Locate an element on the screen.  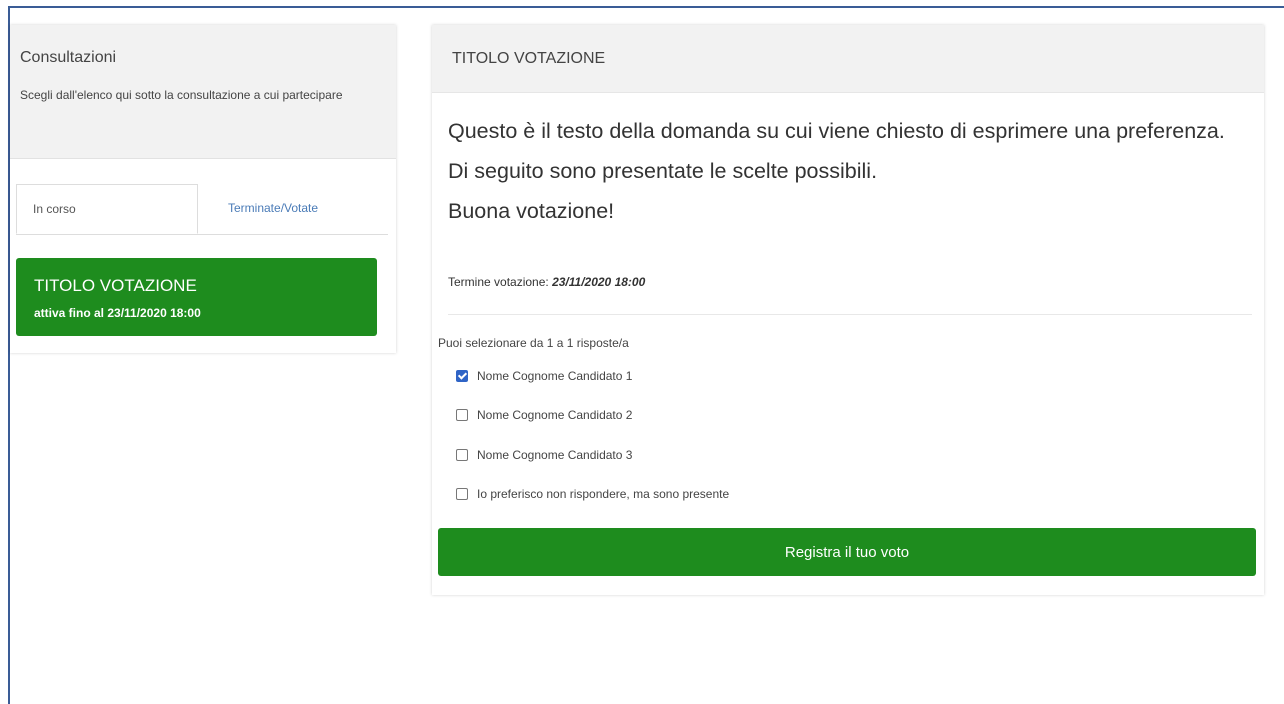
option-label: Nome Cognome Candidato 3 is located at coordinates (555, 455).